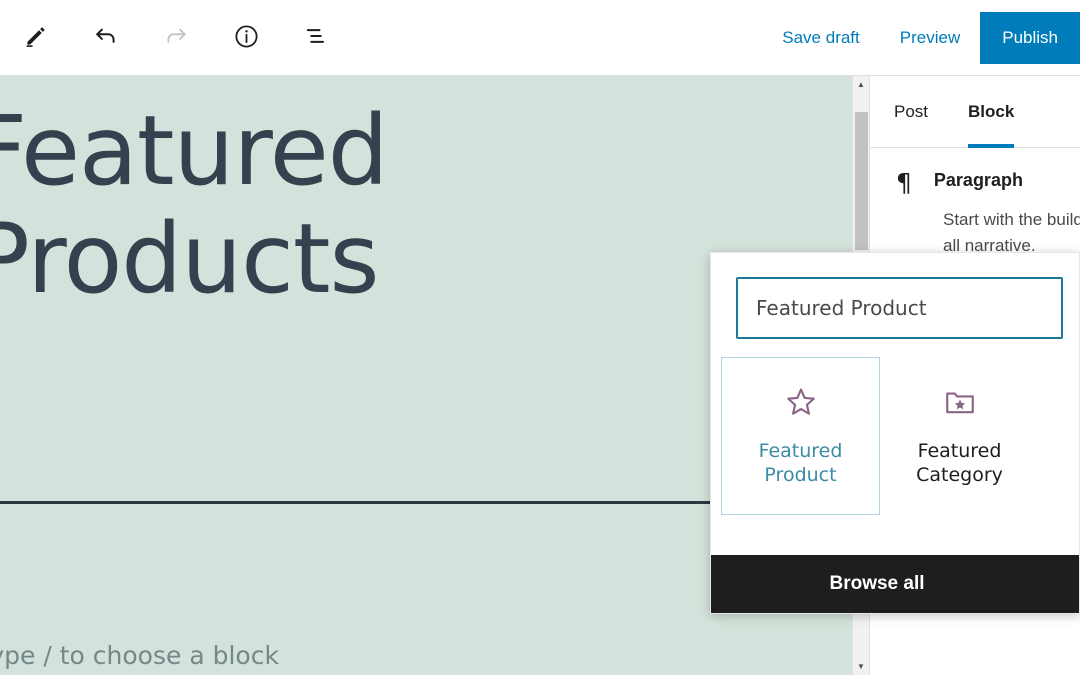 The image size is (1080, 675). I want to click on scrollbar-up-arrow-icon: ▲, so click(861, 84).